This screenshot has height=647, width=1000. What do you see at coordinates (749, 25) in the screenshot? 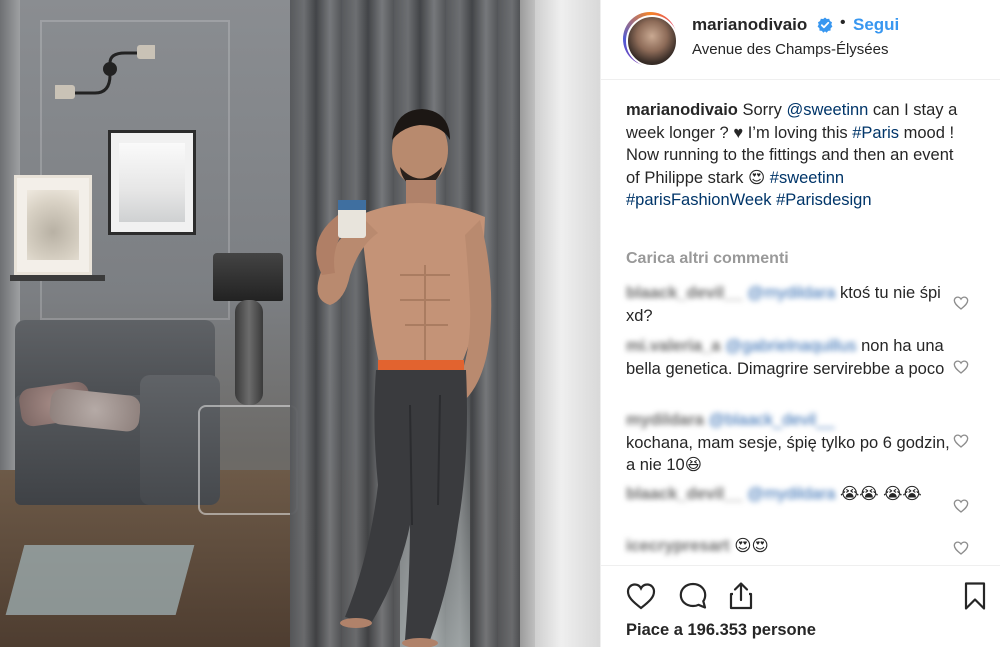
I see `header-username: marianodivaio` at bounding box center [749, 25].